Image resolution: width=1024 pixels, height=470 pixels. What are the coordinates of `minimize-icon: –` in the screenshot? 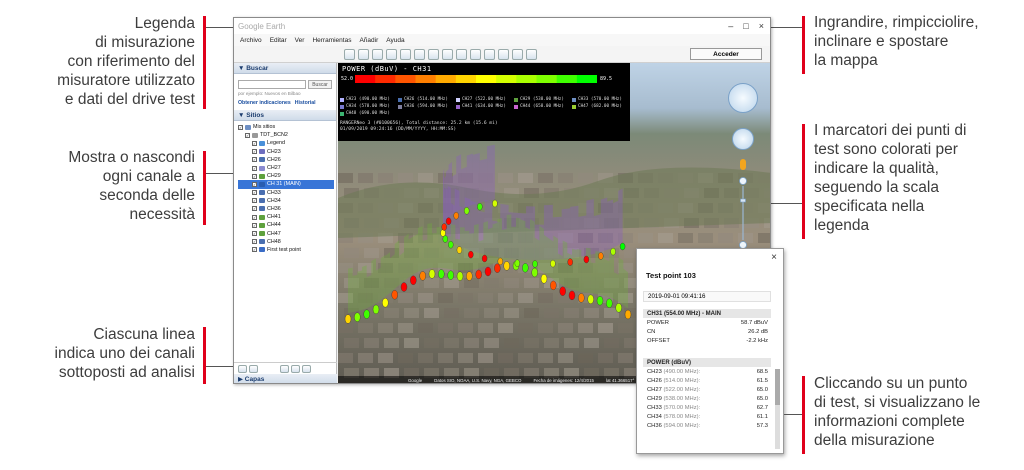 It's located at (730, 26).